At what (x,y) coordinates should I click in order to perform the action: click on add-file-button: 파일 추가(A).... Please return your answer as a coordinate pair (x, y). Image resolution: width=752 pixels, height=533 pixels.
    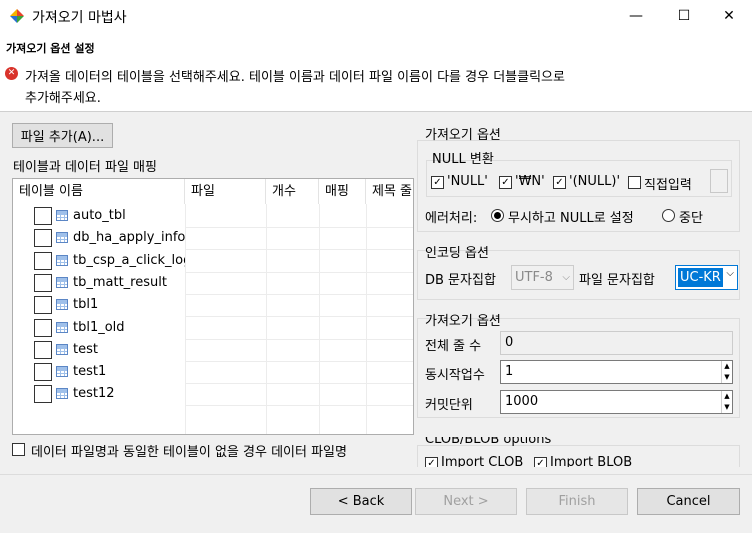
    Looking at the image, I should click on (62, 135).